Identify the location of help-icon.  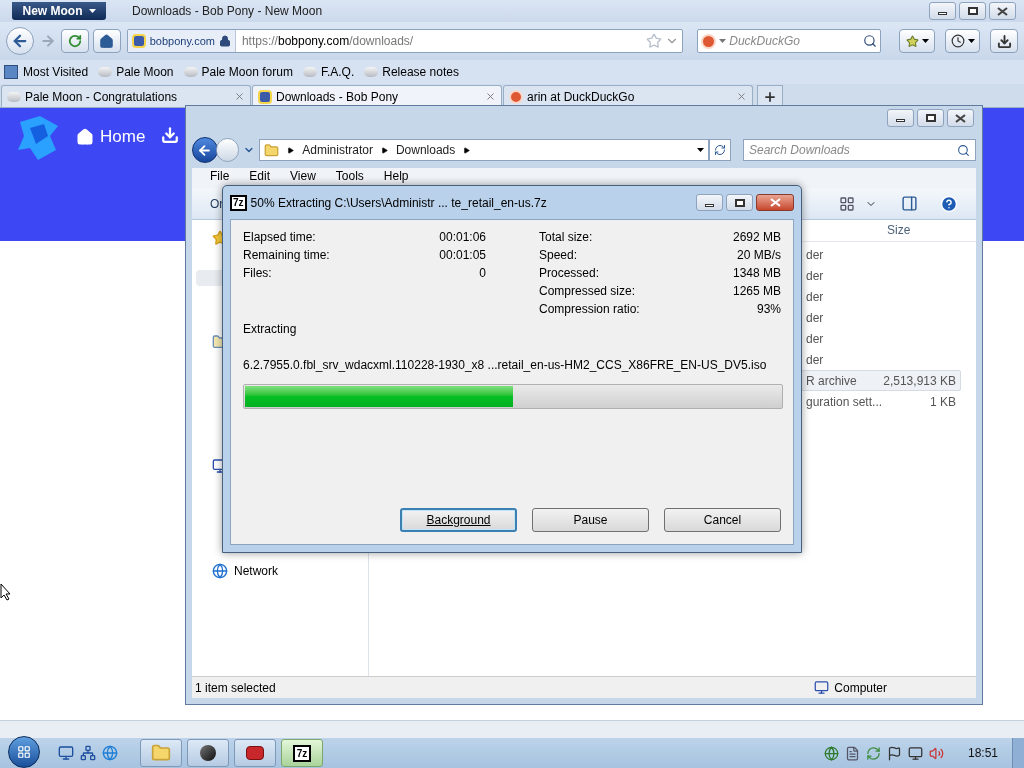
(949, 203).